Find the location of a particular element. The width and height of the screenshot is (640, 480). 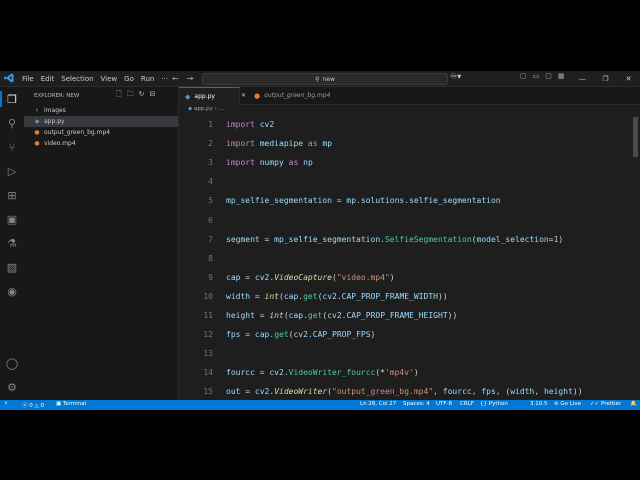

line-number: 10 is located at coordinates (208, 296).